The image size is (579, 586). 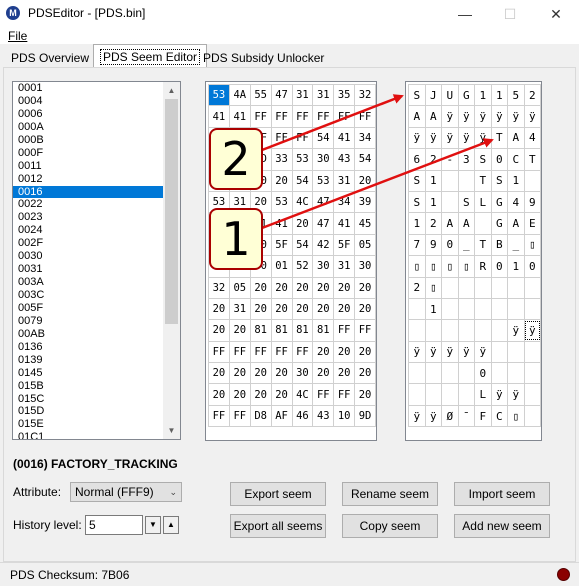 What do you see at coordinates (332, 123) in the screenshot?
I see `callout-2-arrow` at bounding box center [332, 123].